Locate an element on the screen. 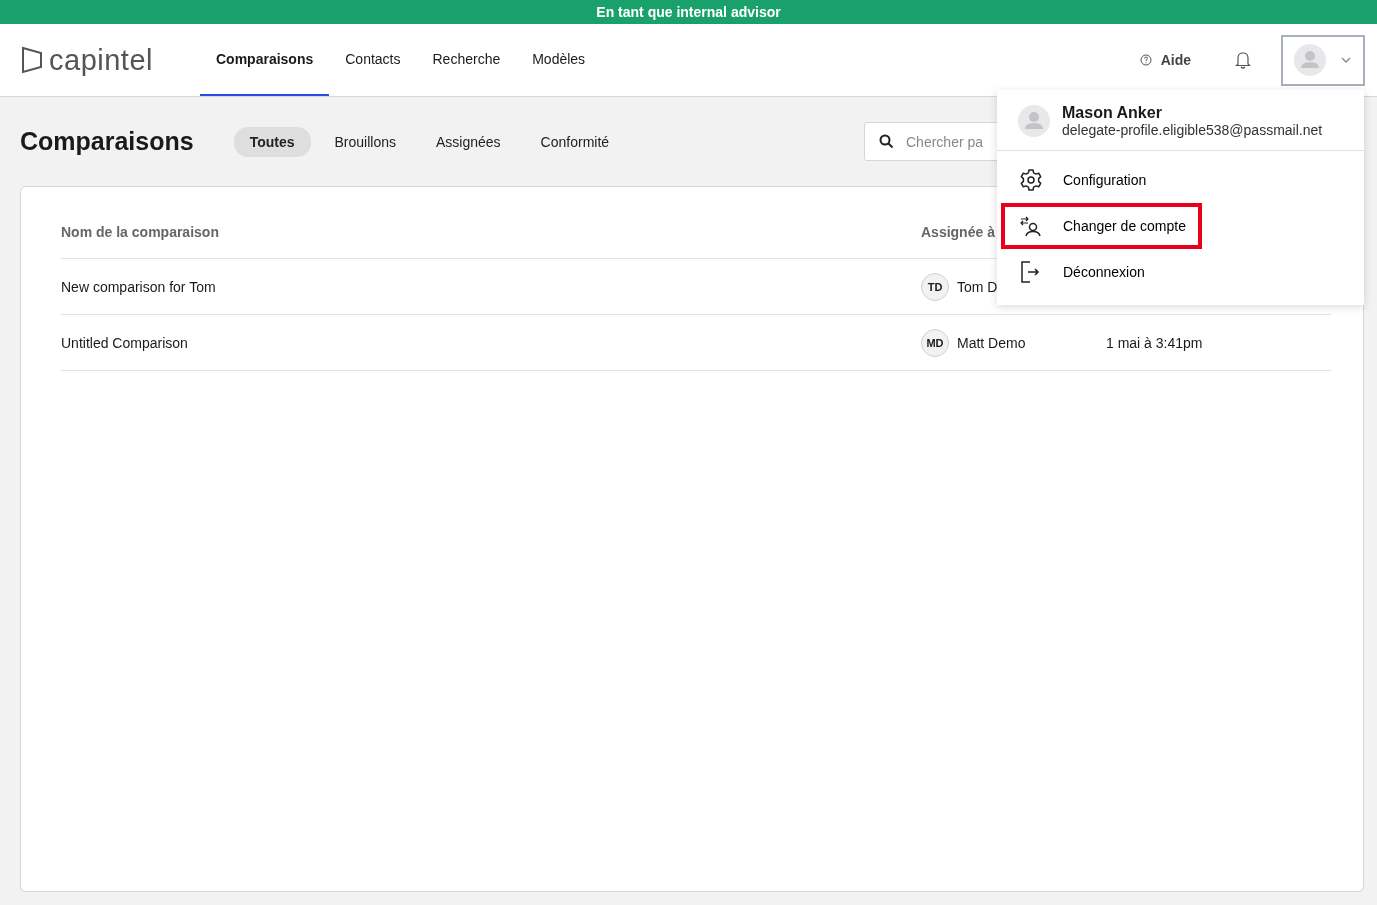 Image resolution: width=1377 pixels, height=905 pixels. help-button: Aide is located at coordinates (1165, 60).